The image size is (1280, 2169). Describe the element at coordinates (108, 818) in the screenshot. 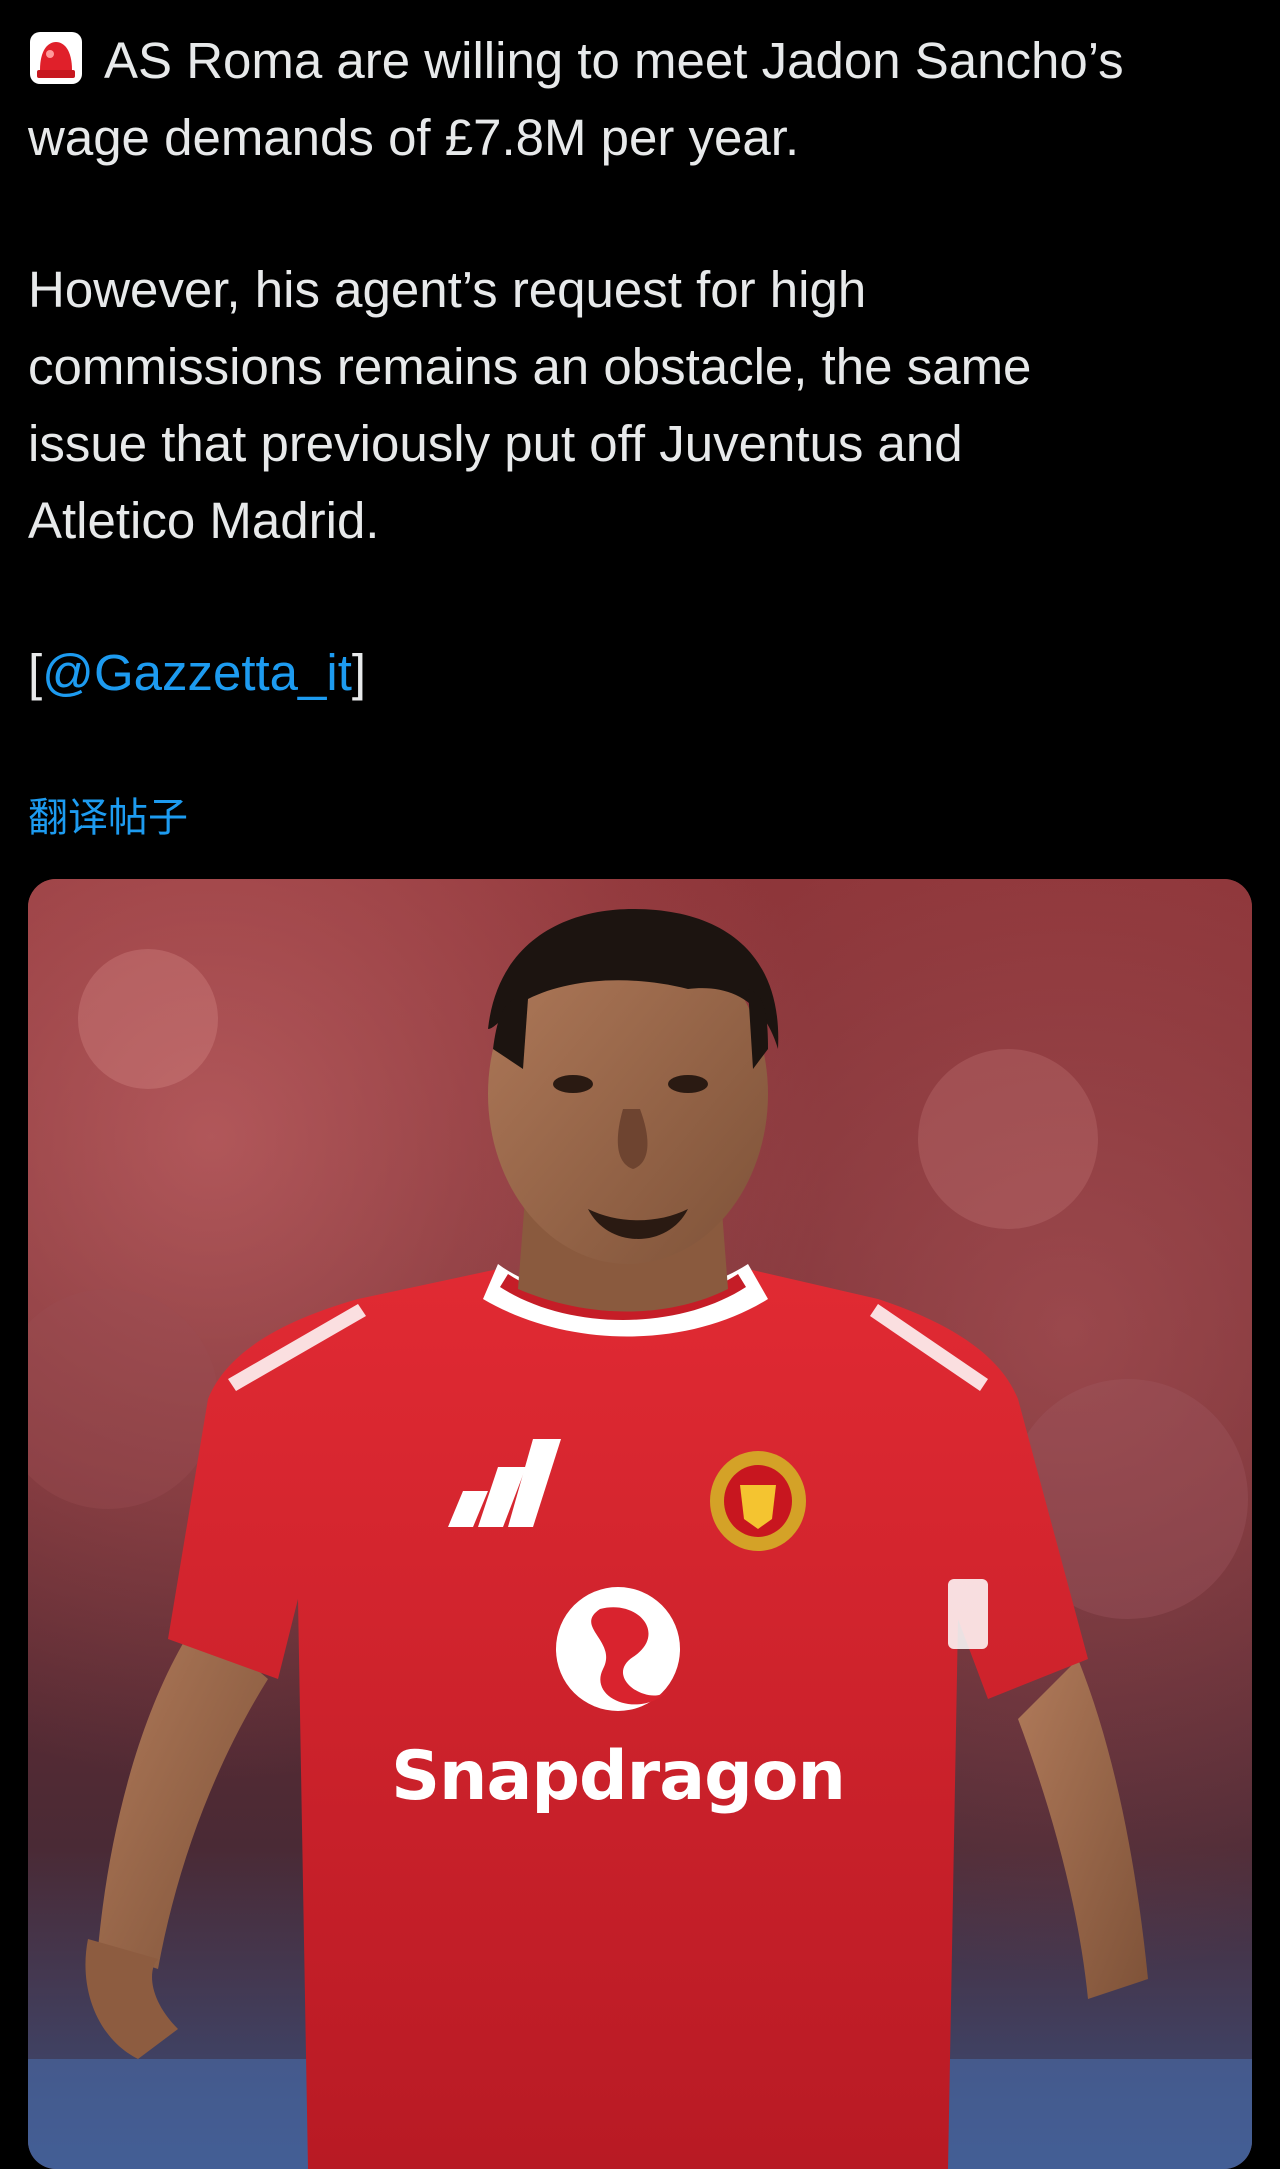

I see `translate-post-link: 翻译帖子` at that location.